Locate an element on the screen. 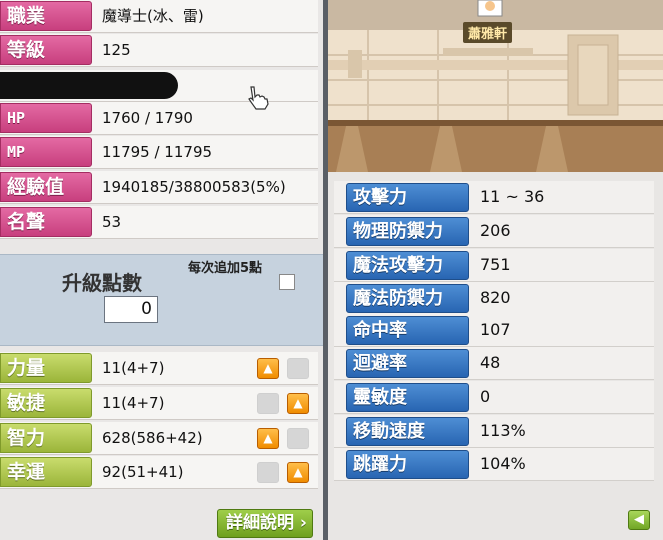 The height and width of the screenshot is (540, 663). stat-row: 幸運 92(51+41) ▲ is located at coordinates (159, 472).